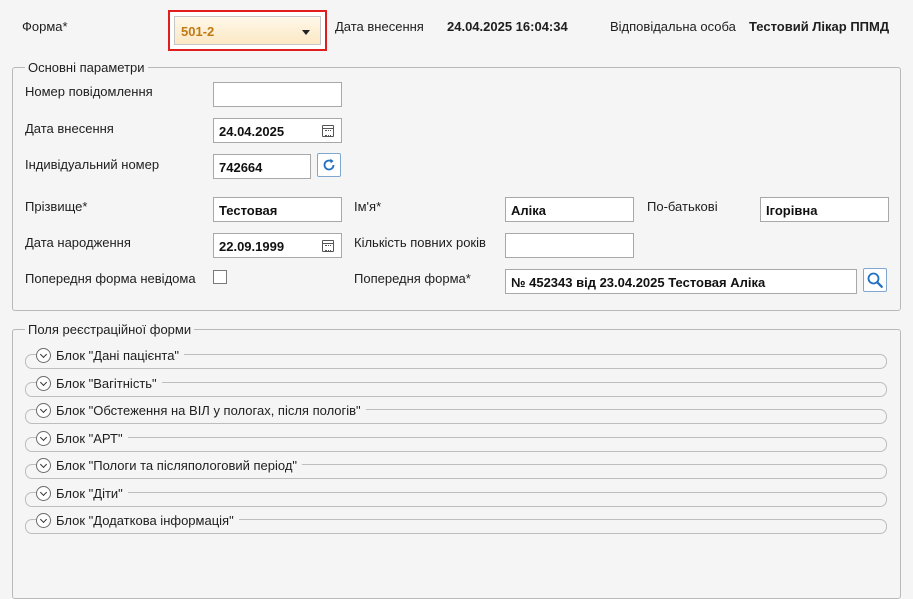  I want to click on block-header: Блок "Вагітність", so click(99, 383).